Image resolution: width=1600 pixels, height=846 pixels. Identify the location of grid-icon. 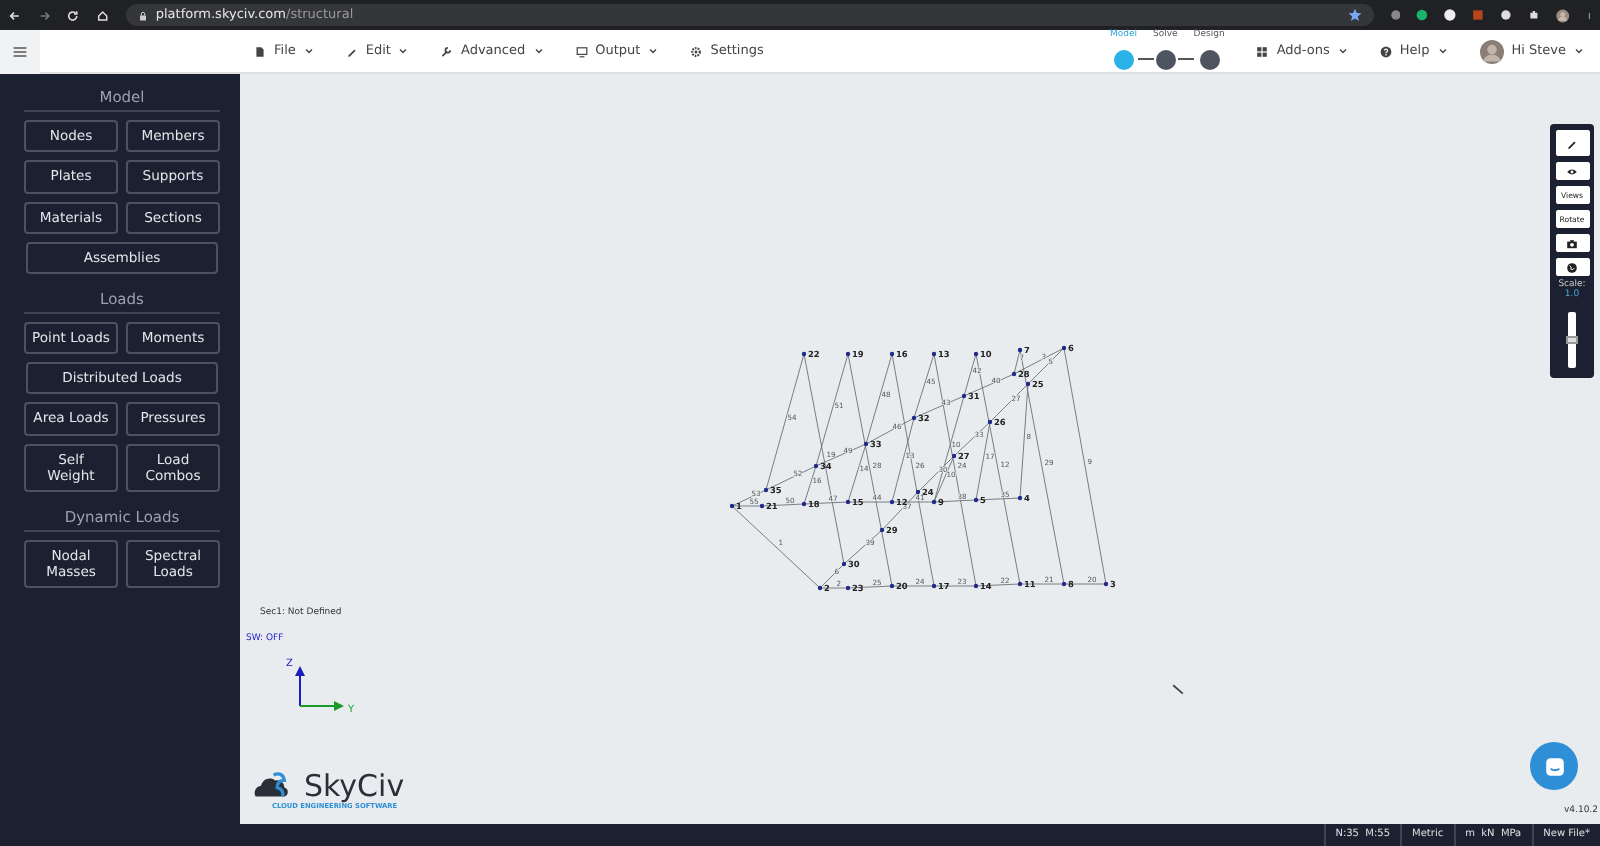
(1262, 51).